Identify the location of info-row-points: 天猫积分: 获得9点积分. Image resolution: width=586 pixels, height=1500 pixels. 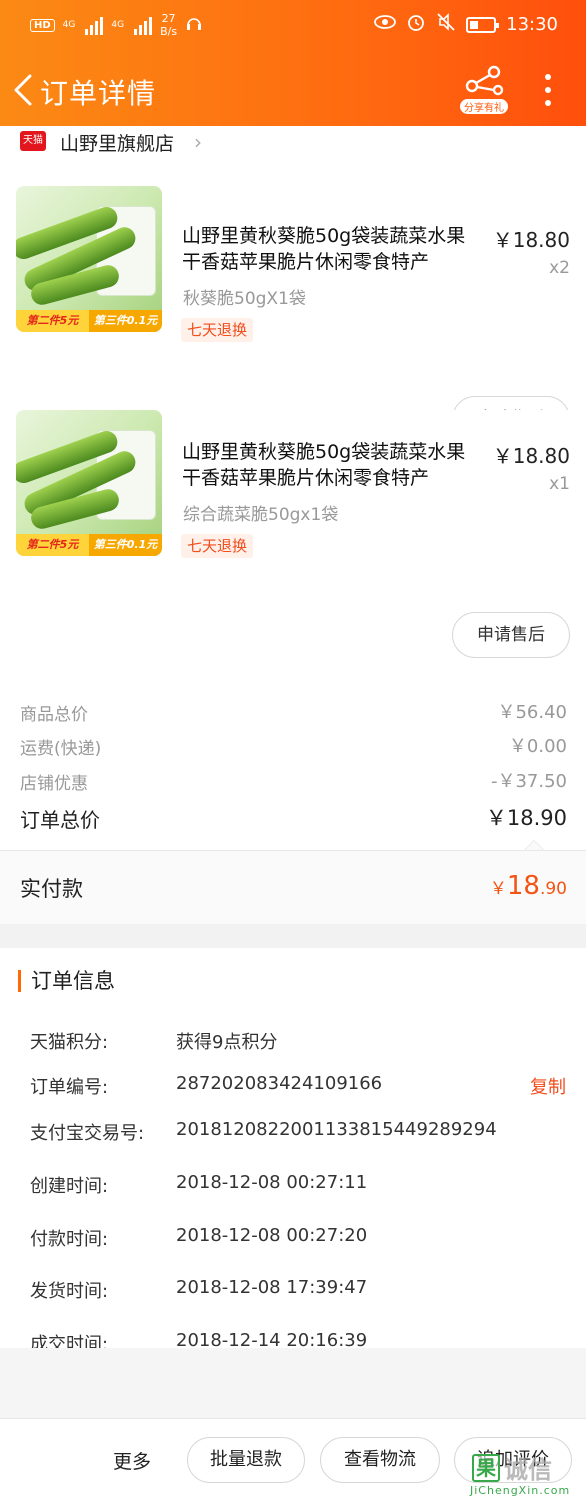
(293, 1043).